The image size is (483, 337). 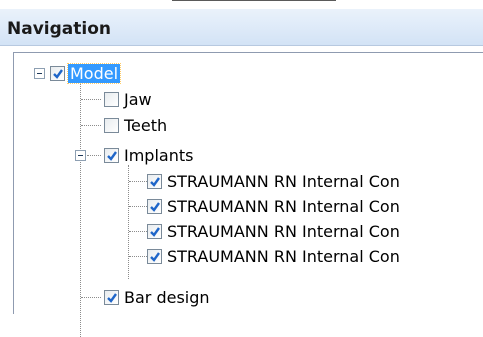 I want to click on tree-item-jaw: Jaw, so click(x=128, y=99).